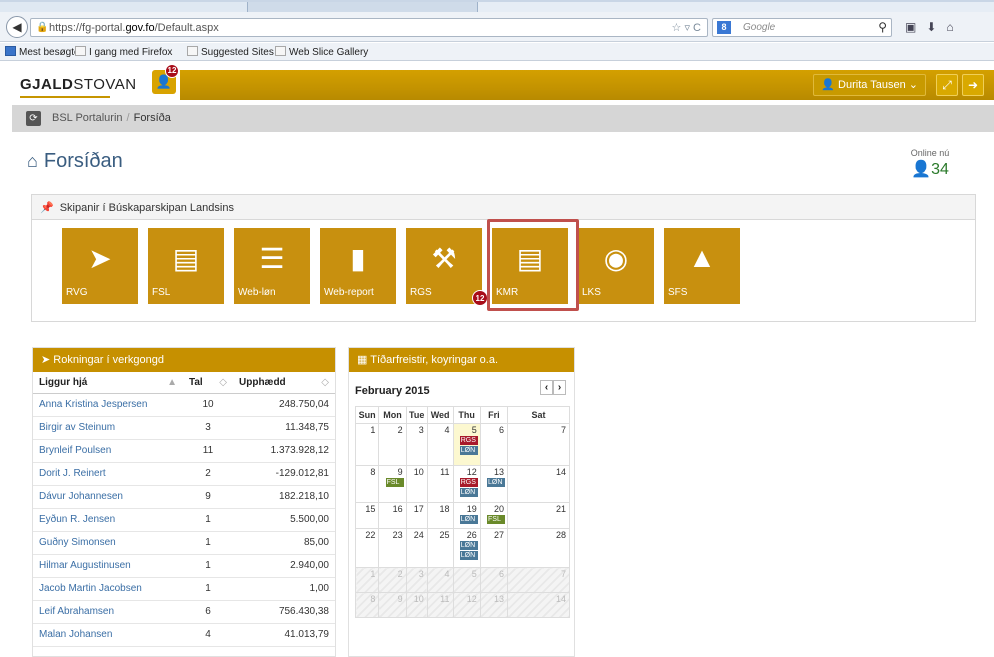 The width and height of the screenshot is (994, 657). What do you see at coordinates (184, 451) in the screenshot?
I see `table-row: Brynleif Poulsen 11 1.373.928,12` at bounding box center [184, 451].